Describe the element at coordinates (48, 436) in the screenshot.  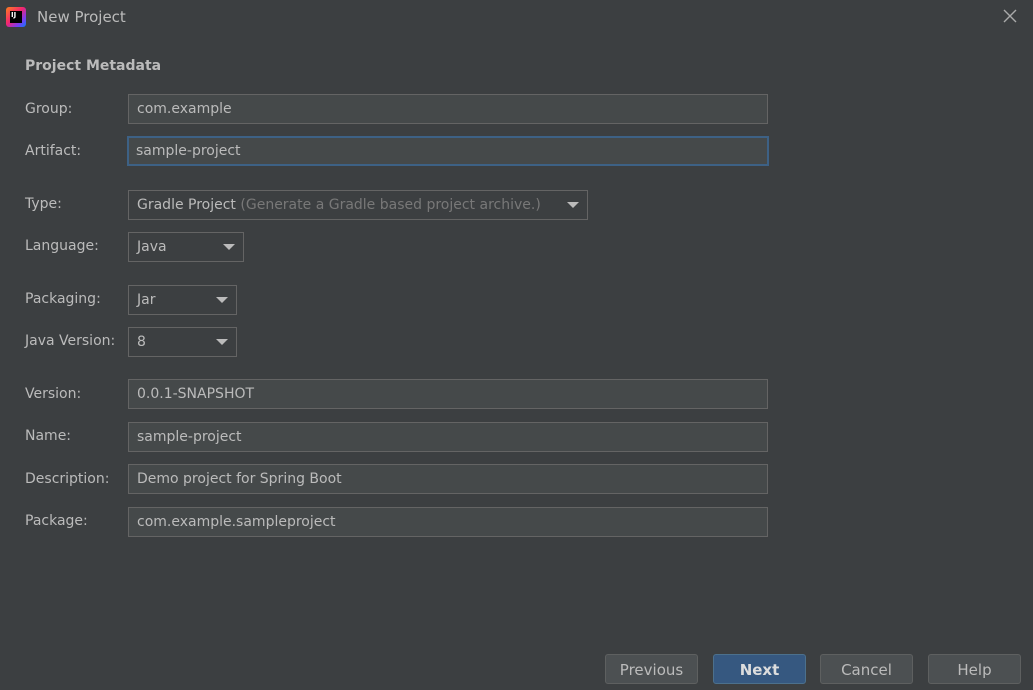
I see `name-label: Name:` at that location.